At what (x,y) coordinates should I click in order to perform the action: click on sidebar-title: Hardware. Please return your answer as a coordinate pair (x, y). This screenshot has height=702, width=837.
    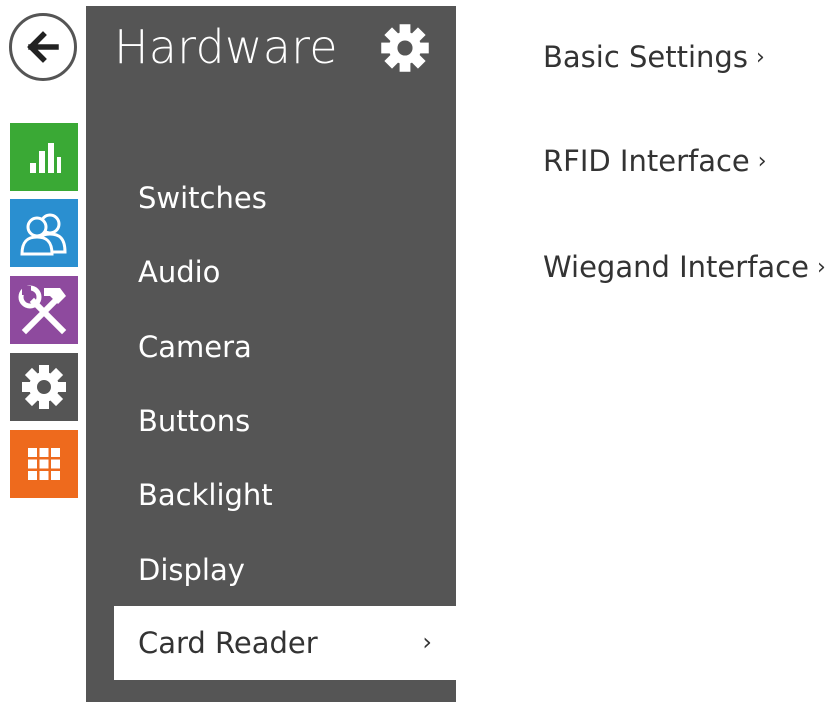
    Looking at the image, I should click on (226, 47).